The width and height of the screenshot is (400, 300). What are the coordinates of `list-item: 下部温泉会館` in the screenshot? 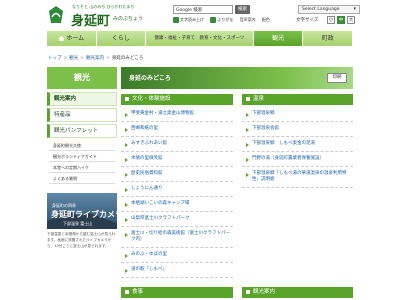 It's located at (297, 129).